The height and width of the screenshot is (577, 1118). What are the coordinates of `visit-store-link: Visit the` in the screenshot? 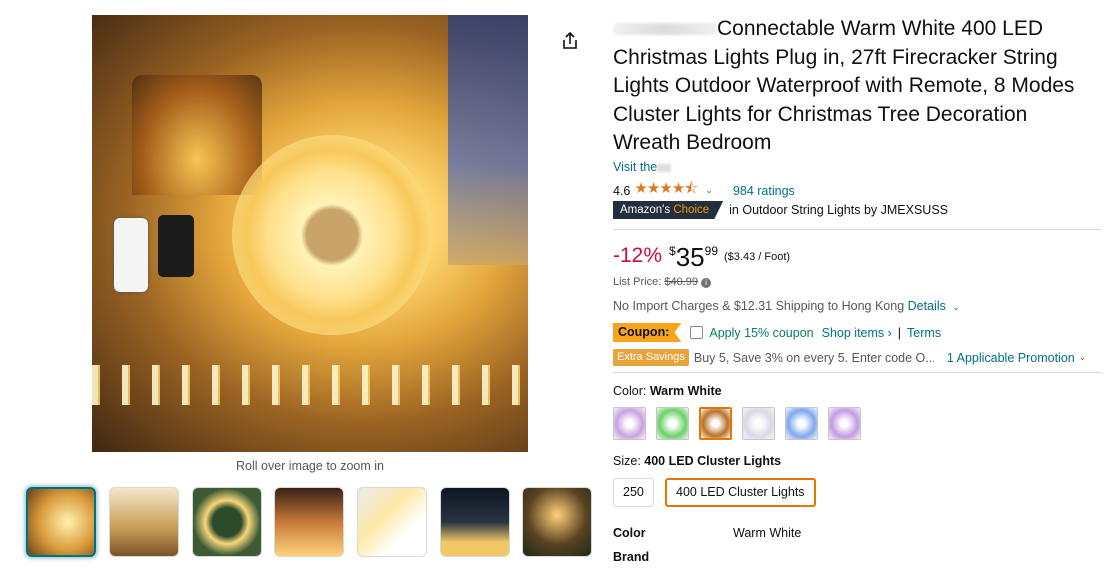 It's located at (642, 167).